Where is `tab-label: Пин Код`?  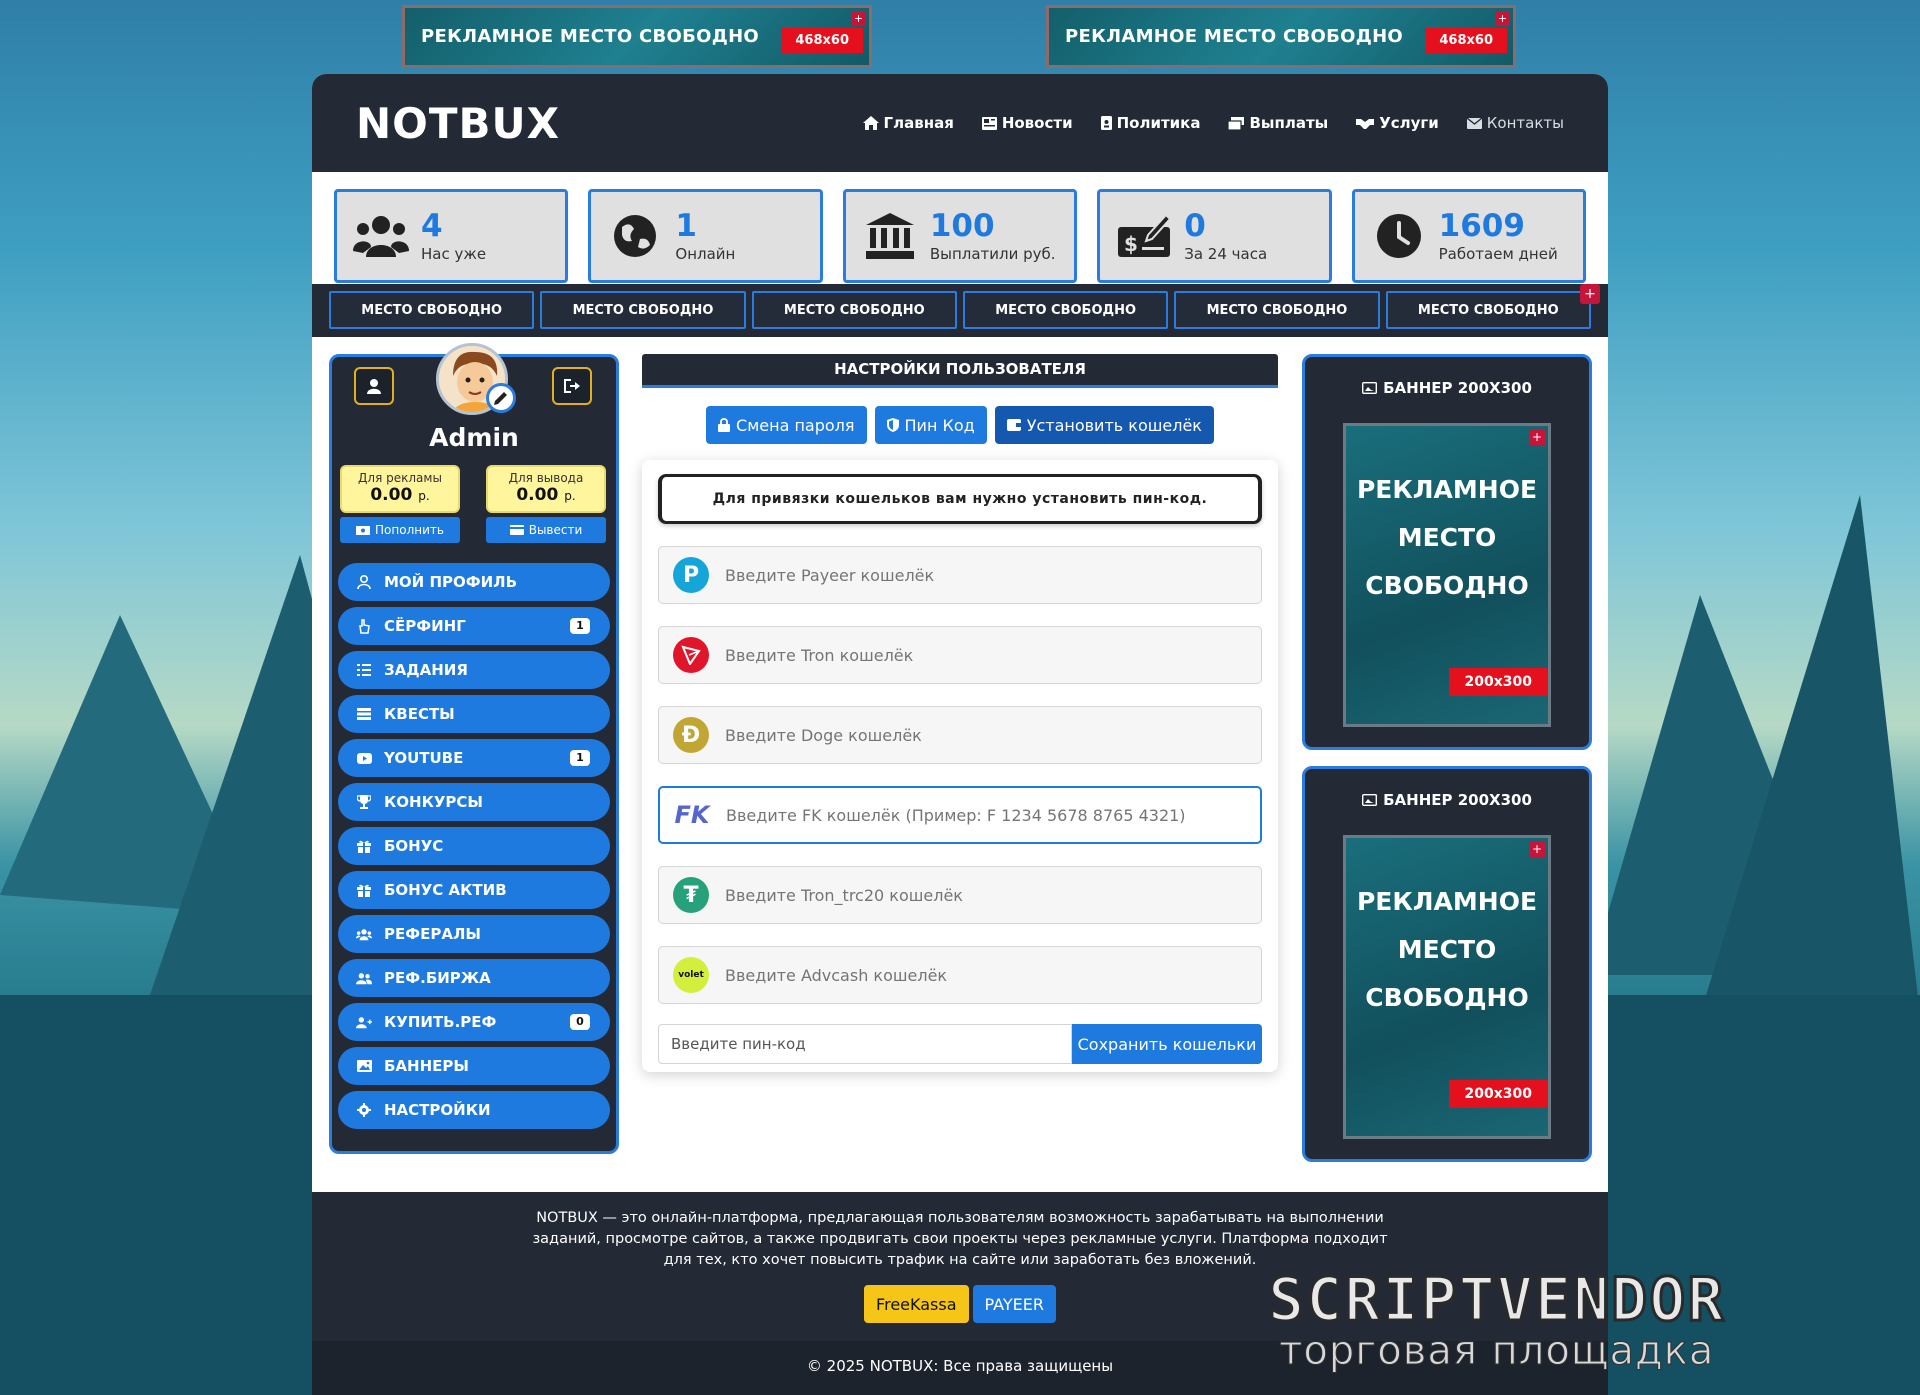
tab-label: Пин Код is located at coordinates (939, 425).